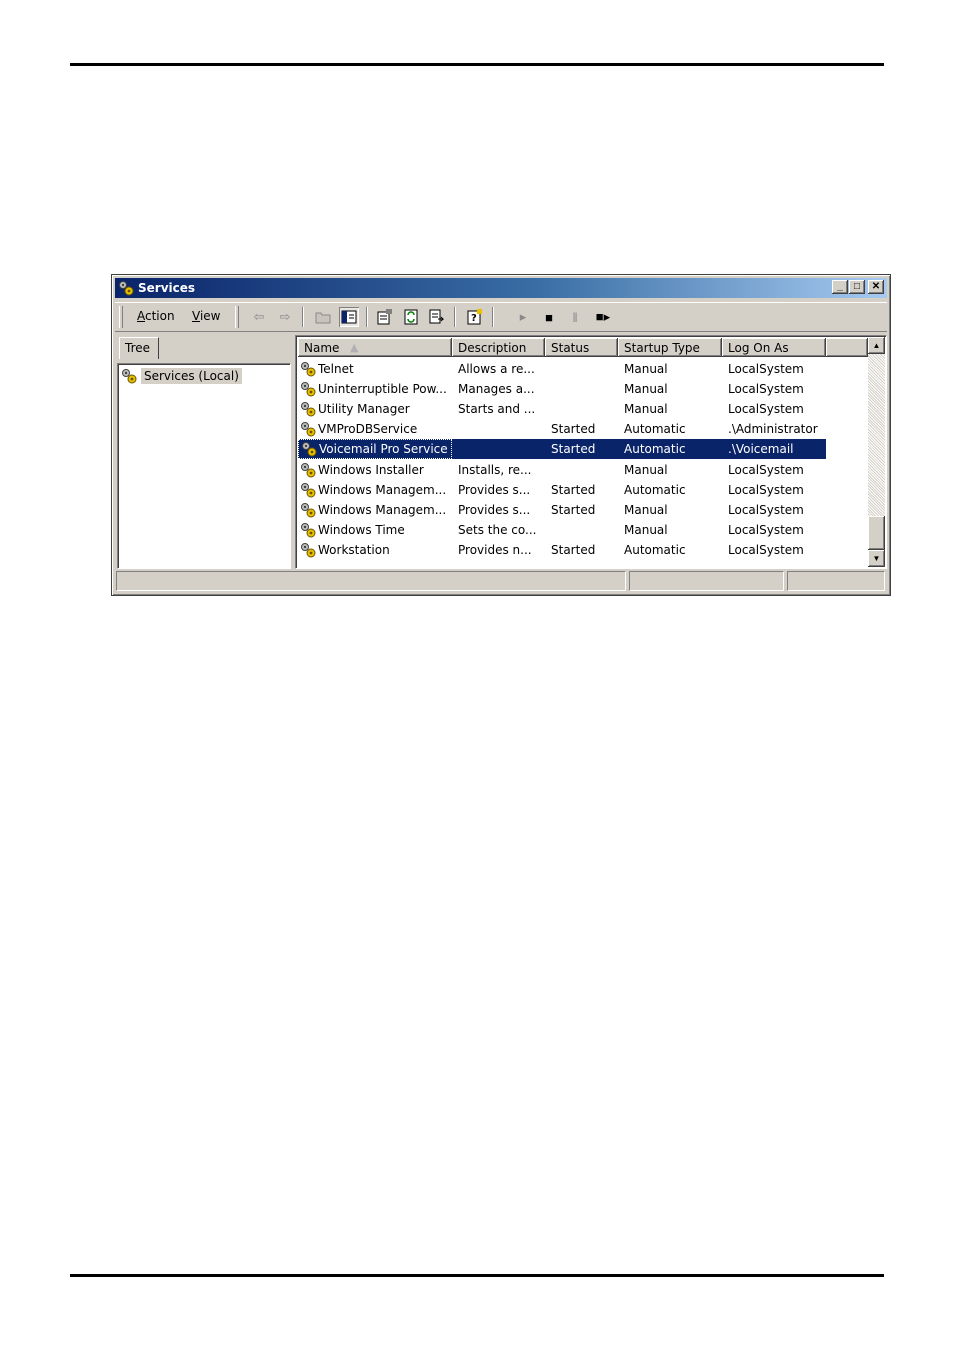 The width and height of the screenshot is (954, 1350). Describe the element at coordinates (876, 345) in the screenshot. I see `scroll-up-button: ▲` at that location.